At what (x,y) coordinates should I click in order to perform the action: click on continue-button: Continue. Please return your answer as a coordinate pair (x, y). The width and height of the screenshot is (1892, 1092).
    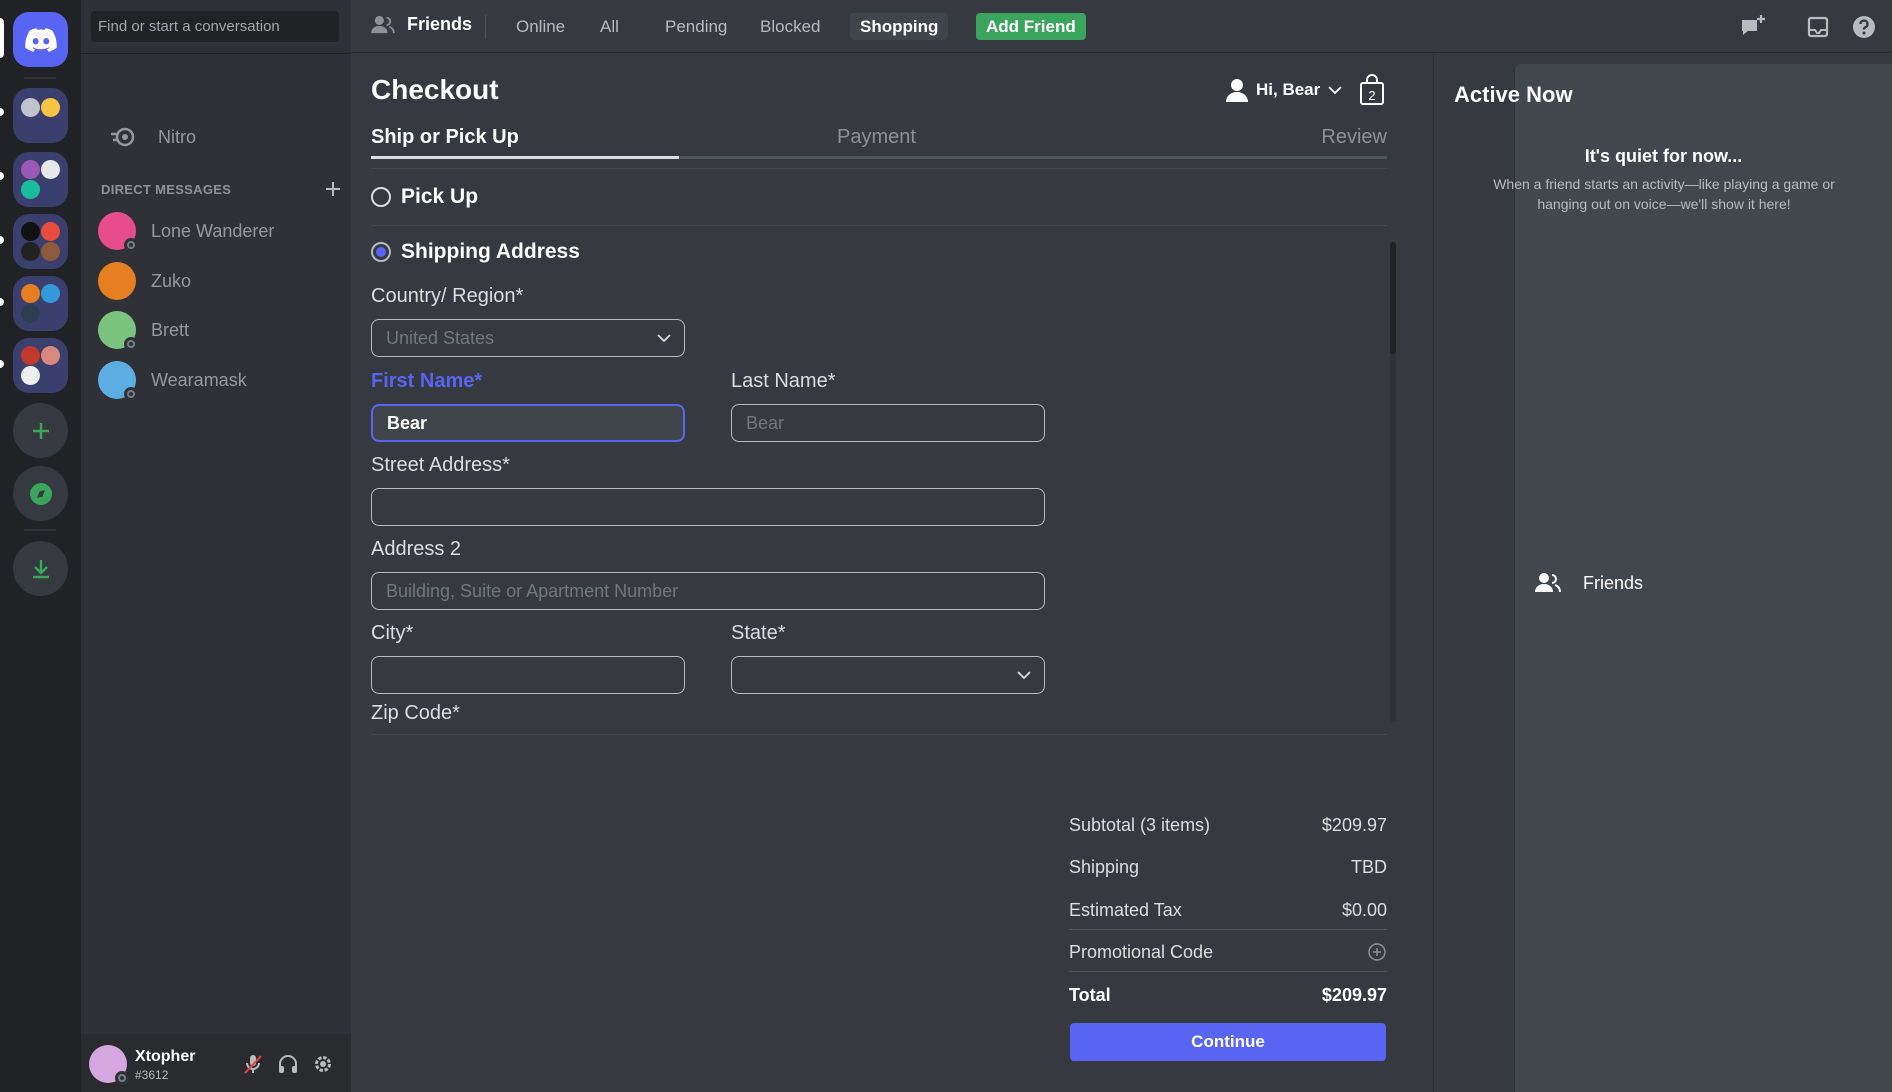
    Looking at the image, I should click on (1228, 1042).